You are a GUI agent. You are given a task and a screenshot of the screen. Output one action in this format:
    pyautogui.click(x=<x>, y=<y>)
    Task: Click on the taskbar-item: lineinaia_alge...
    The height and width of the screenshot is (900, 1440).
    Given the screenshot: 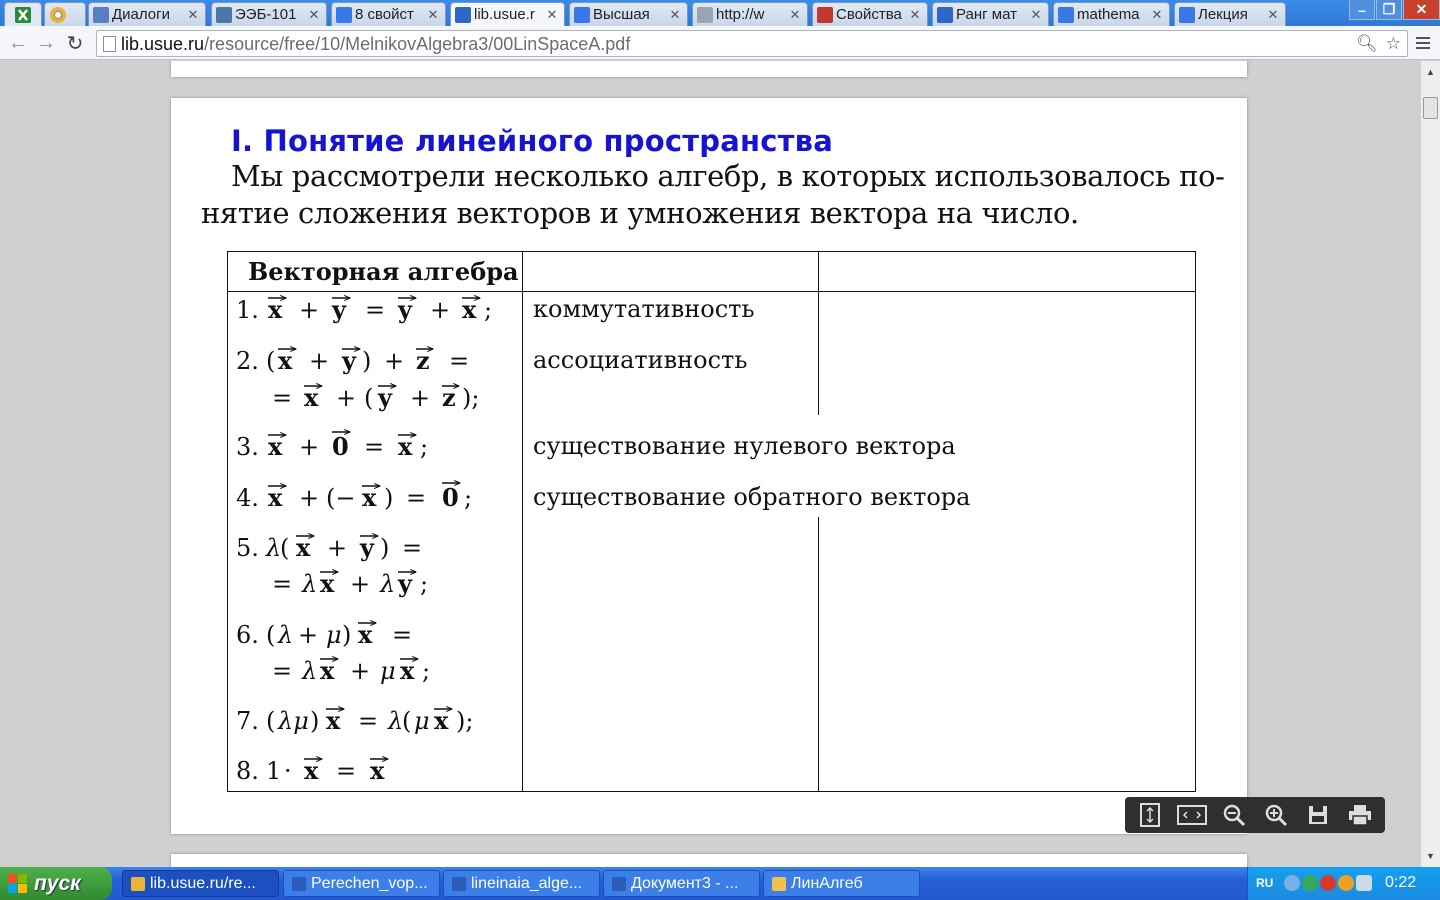 What is the action you would take?
    pyautogui.click(x=521, y=883)
    